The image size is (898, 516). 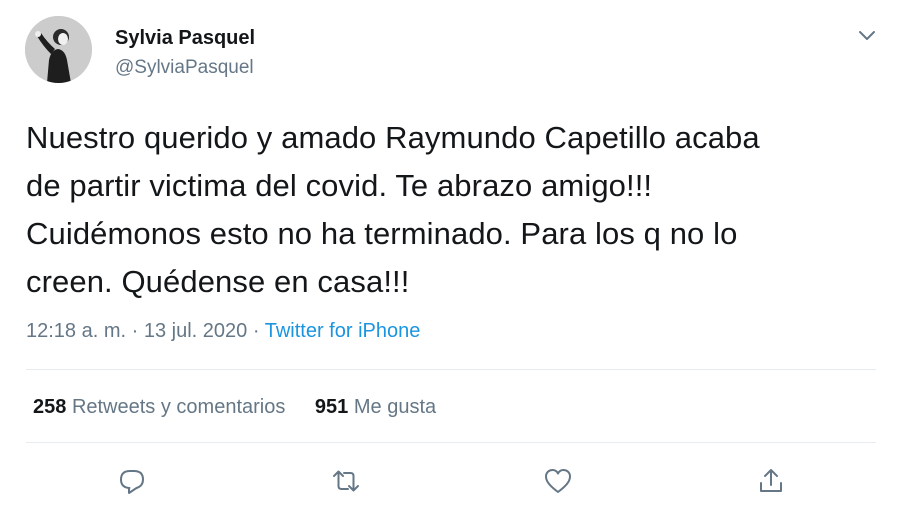 I want to click on likes-stat: 951 Me gusta, so click(x=375, y=407).